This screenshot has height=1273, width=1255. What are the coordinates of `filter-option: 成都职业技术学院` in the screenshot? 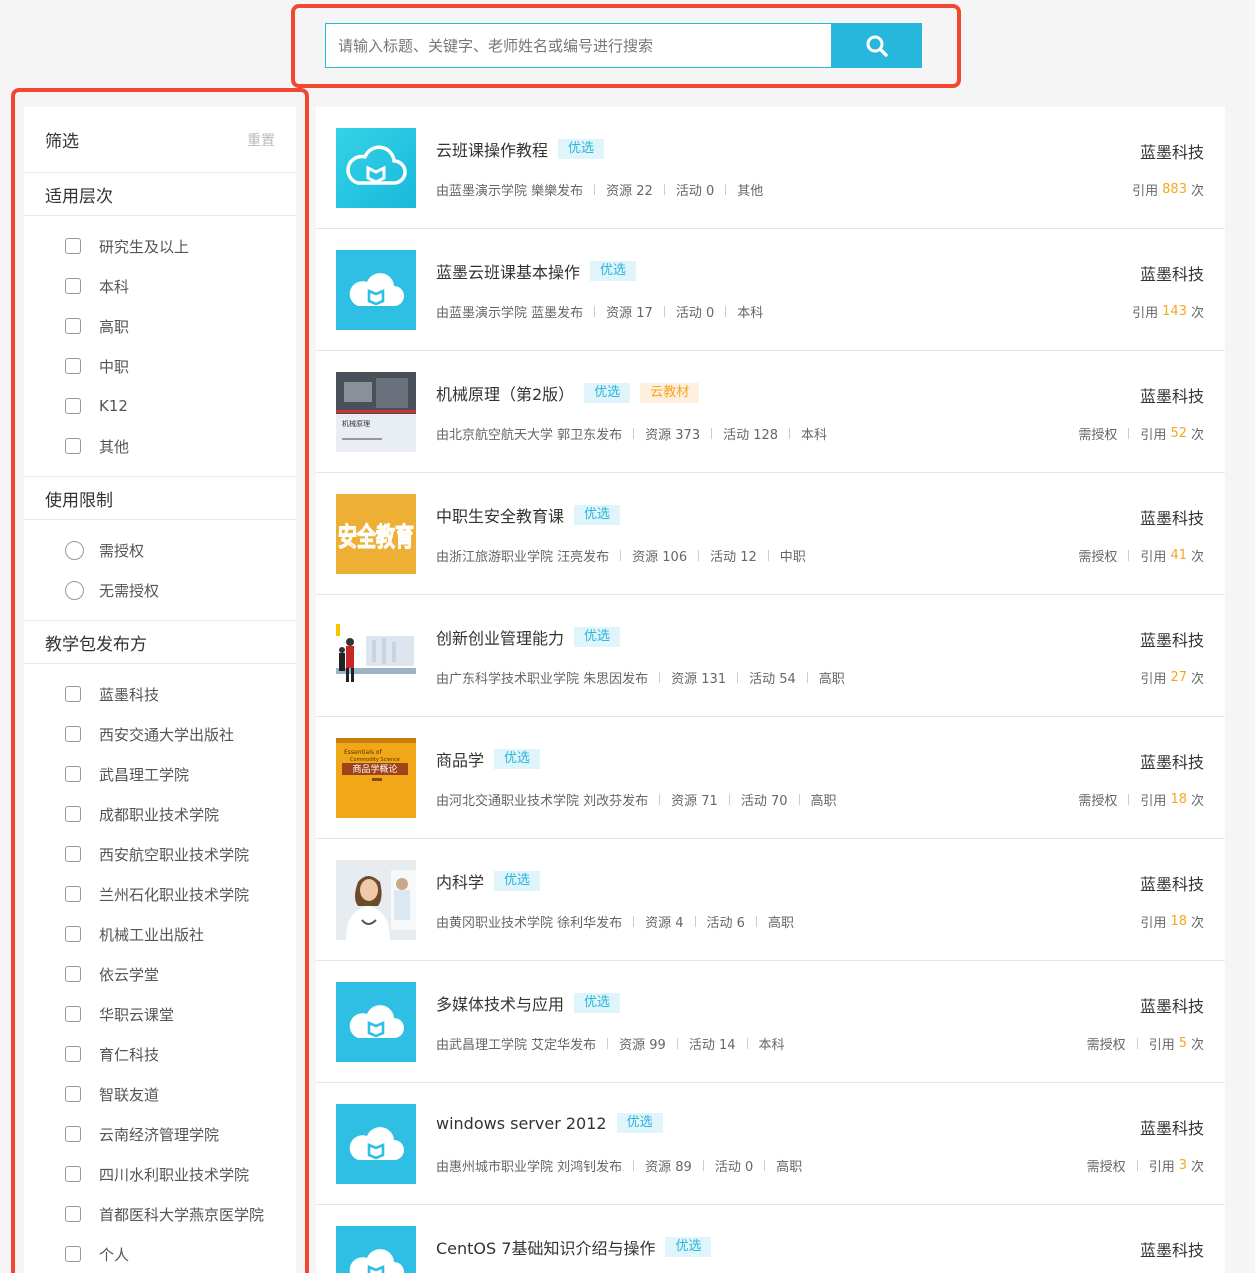 It's located at (160, 814).